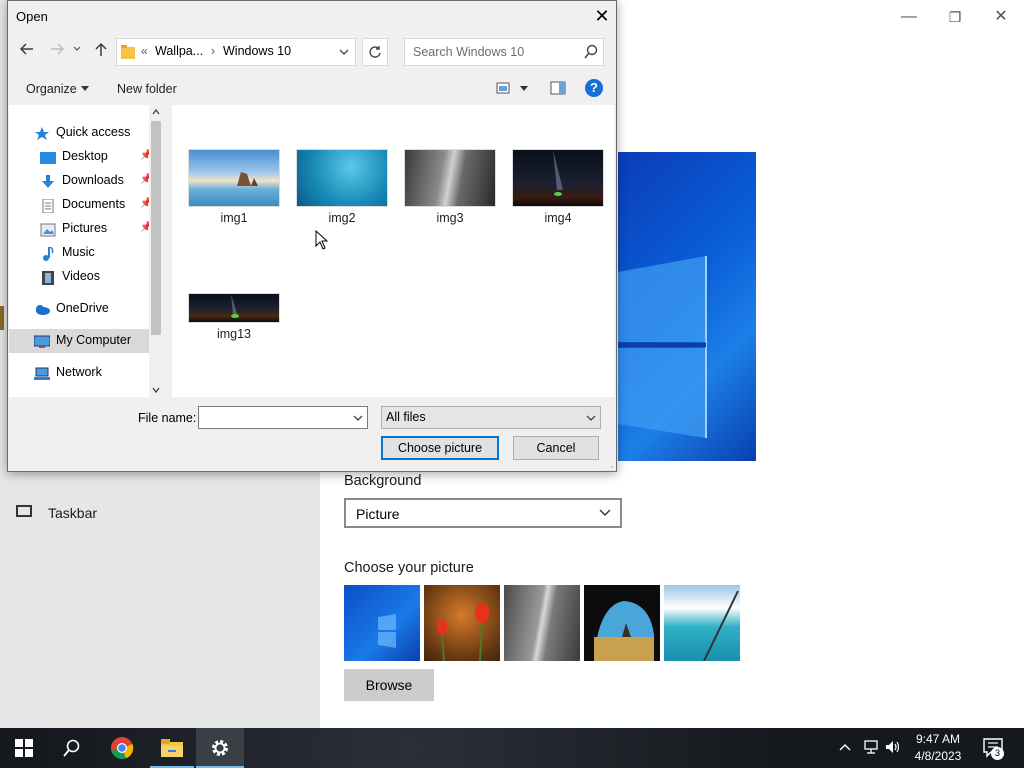  Describe the element at coordinates (344, 53) in the screenshot. I see `address-dropdown-icon` at that location.